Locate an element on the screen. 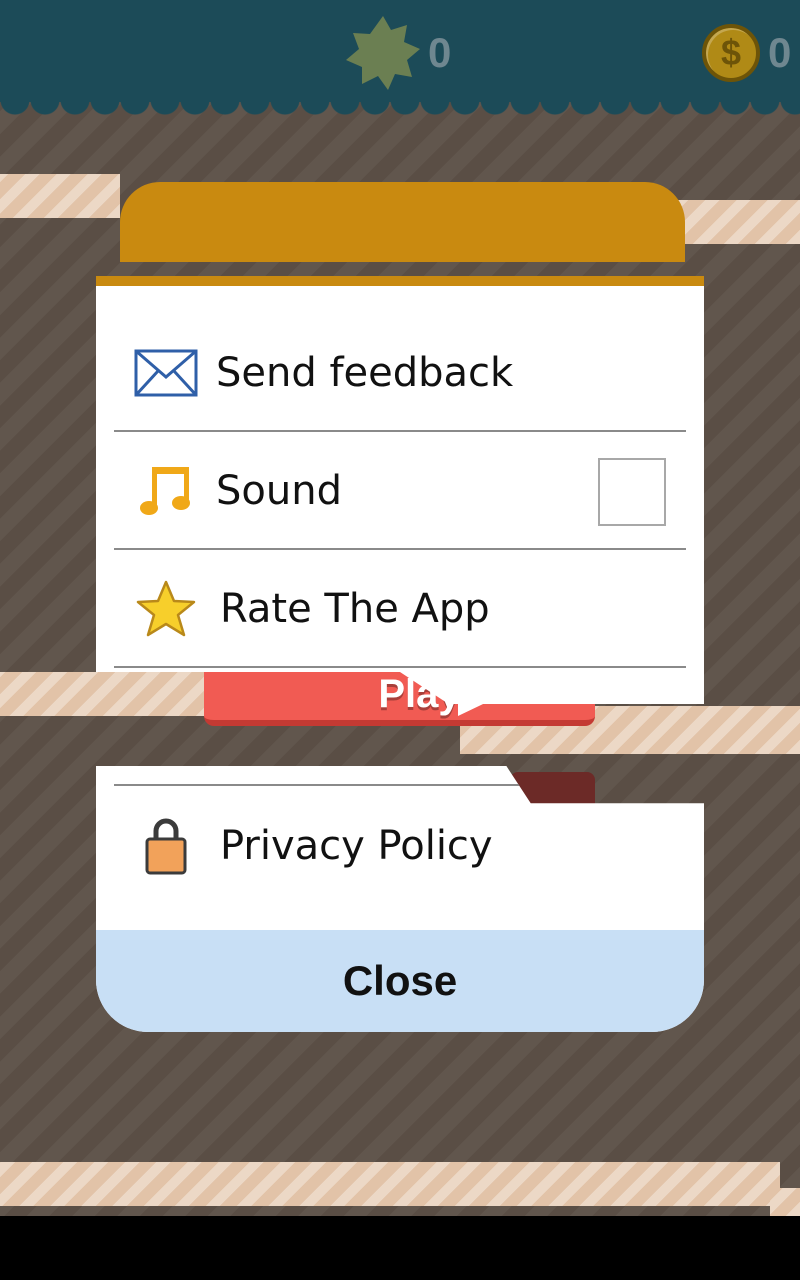 The width and height of the screenshot is (800, 1280). menu-item-label: Rate The App is located at coordinates (355, 609).